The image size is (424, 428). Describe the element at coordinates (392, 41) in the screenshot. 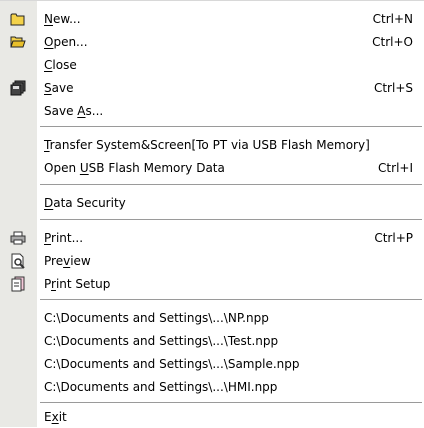

I see `shortcut-text: Ctrl+O` at that location.